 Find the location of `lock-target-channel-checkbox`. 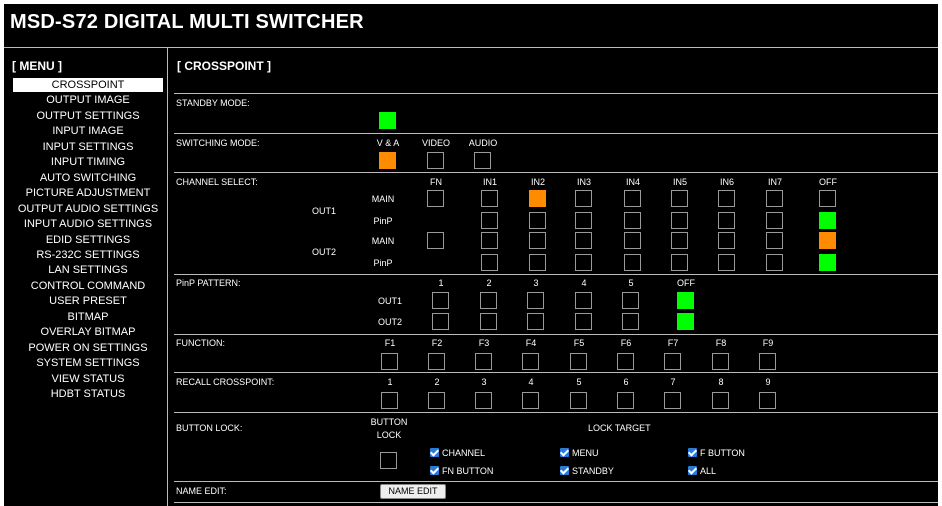

lock-target-channel-checkbox is located at coordinates (434, 452).